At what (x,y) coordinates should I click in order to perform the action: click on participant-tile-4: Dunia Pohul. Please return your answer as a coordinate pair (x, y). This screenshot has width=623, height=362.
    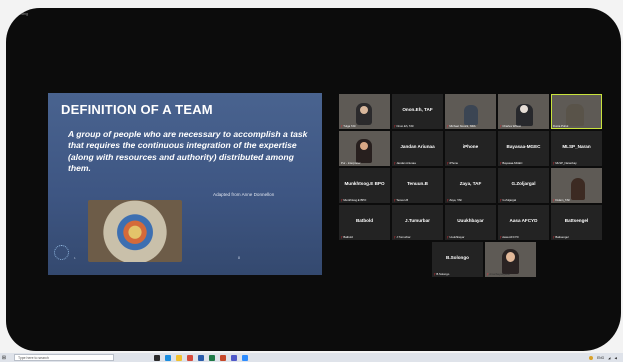
    Looking at the image, I should click on (576, 111).